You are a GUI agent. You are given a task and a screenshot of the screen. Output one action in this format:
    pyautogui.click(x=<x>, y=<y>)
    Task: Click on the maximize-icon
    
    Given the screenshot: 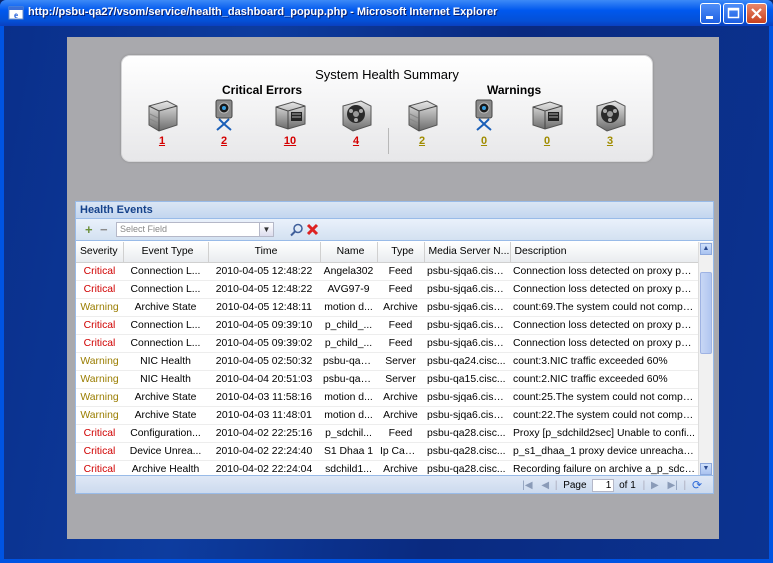 What is the action you would take?
    pyautogui.click(x=733, y=13)
    